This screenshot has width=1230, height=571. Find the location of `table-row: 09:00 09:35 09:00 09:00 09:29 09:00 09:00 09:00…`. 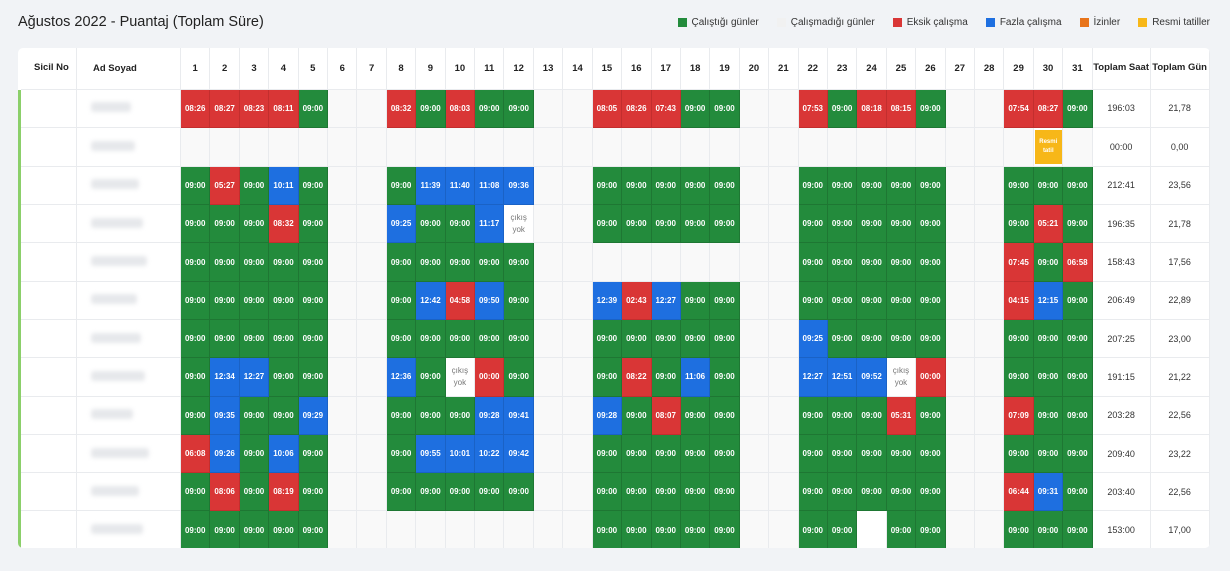

table-row: 09:00 09:35 09:00 09:00 09:29 09:00 09:00 09:00… is located at coordinates (614, 415).